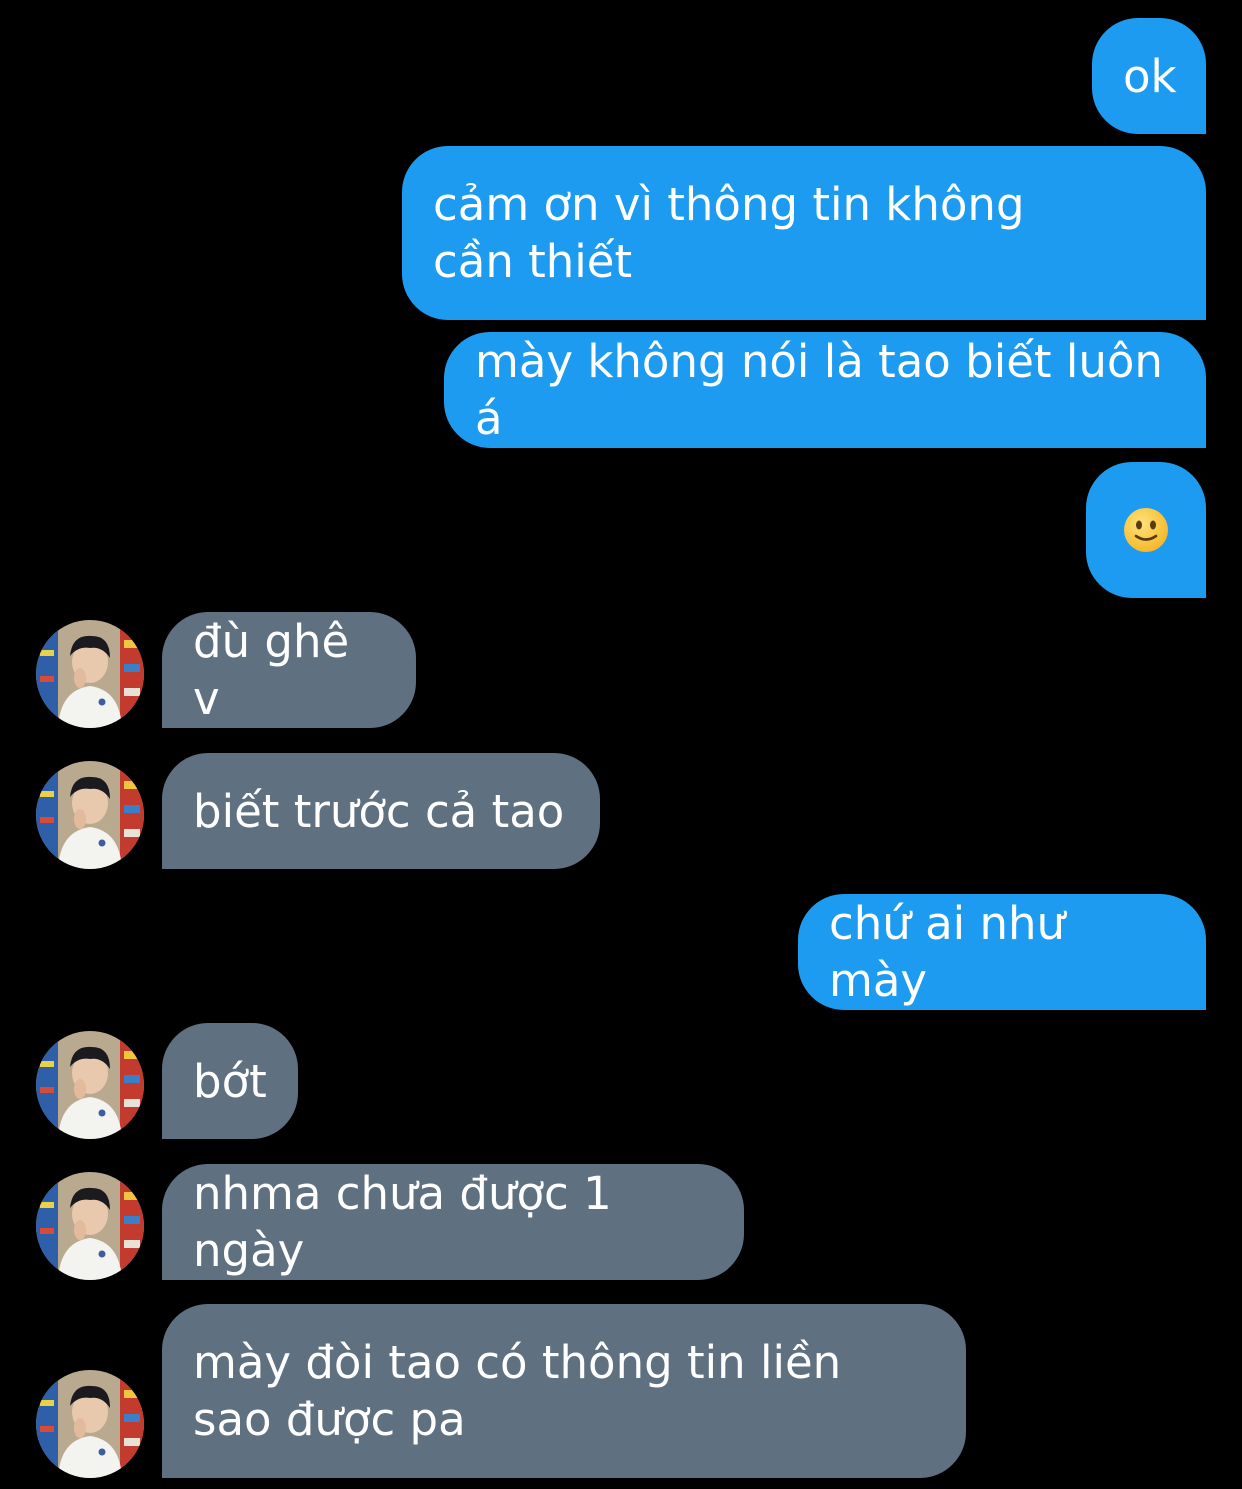 Image resolution: width=1242 pixels, height=1489 pixels. Describe the element at coordinates (410, 1222) in the screenshot. I see `message-text: nhma chưa được 1 ngày` at that location.